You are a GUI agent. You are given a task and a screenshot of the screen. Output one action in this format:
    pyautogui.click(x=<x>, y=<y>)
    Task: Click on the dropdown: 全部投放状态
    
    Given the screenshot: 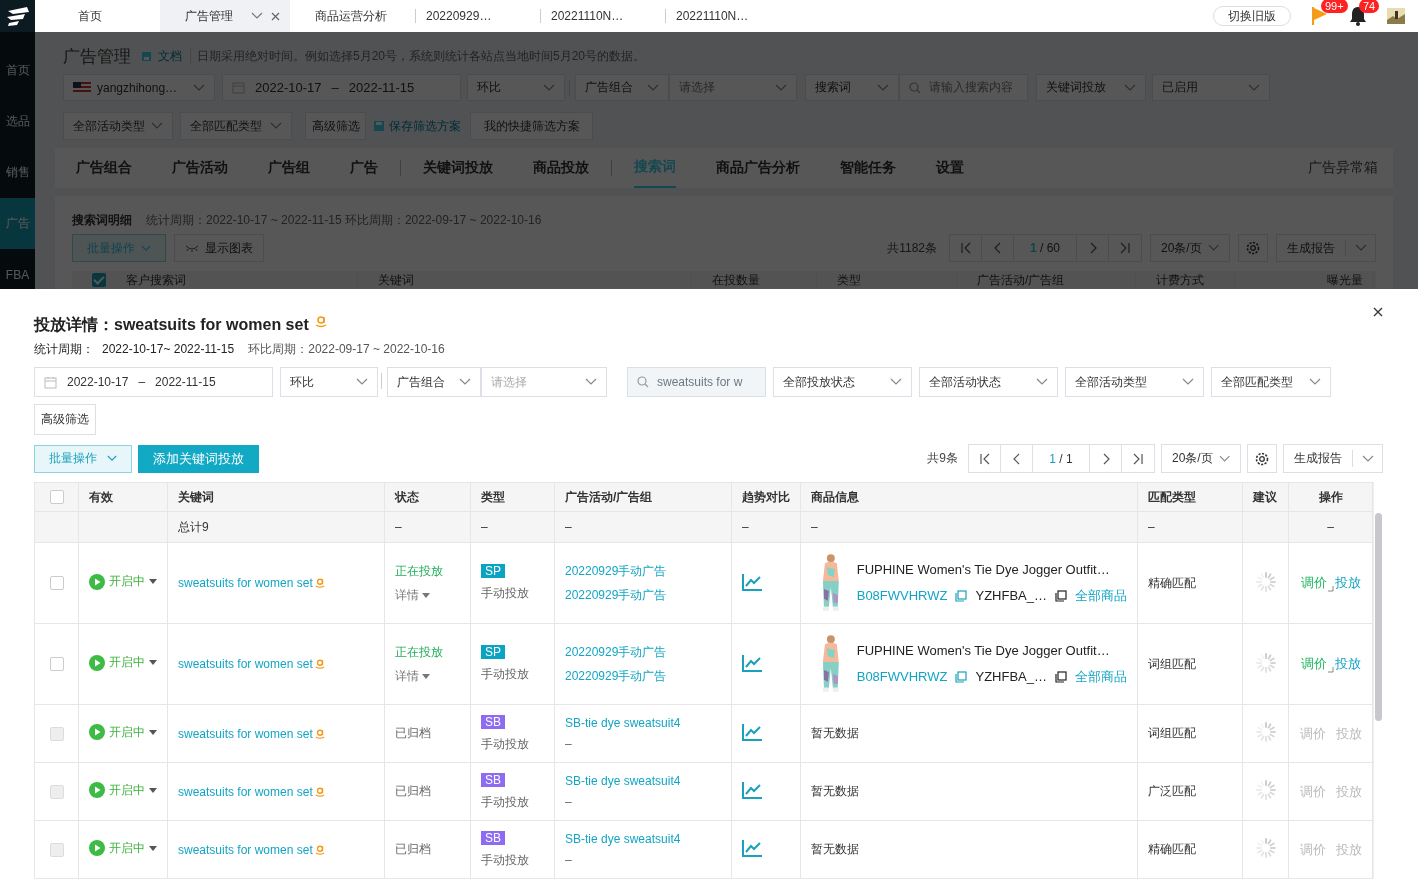 What is the action you would take?
    pyautogui.click(x=842, y=382)
    